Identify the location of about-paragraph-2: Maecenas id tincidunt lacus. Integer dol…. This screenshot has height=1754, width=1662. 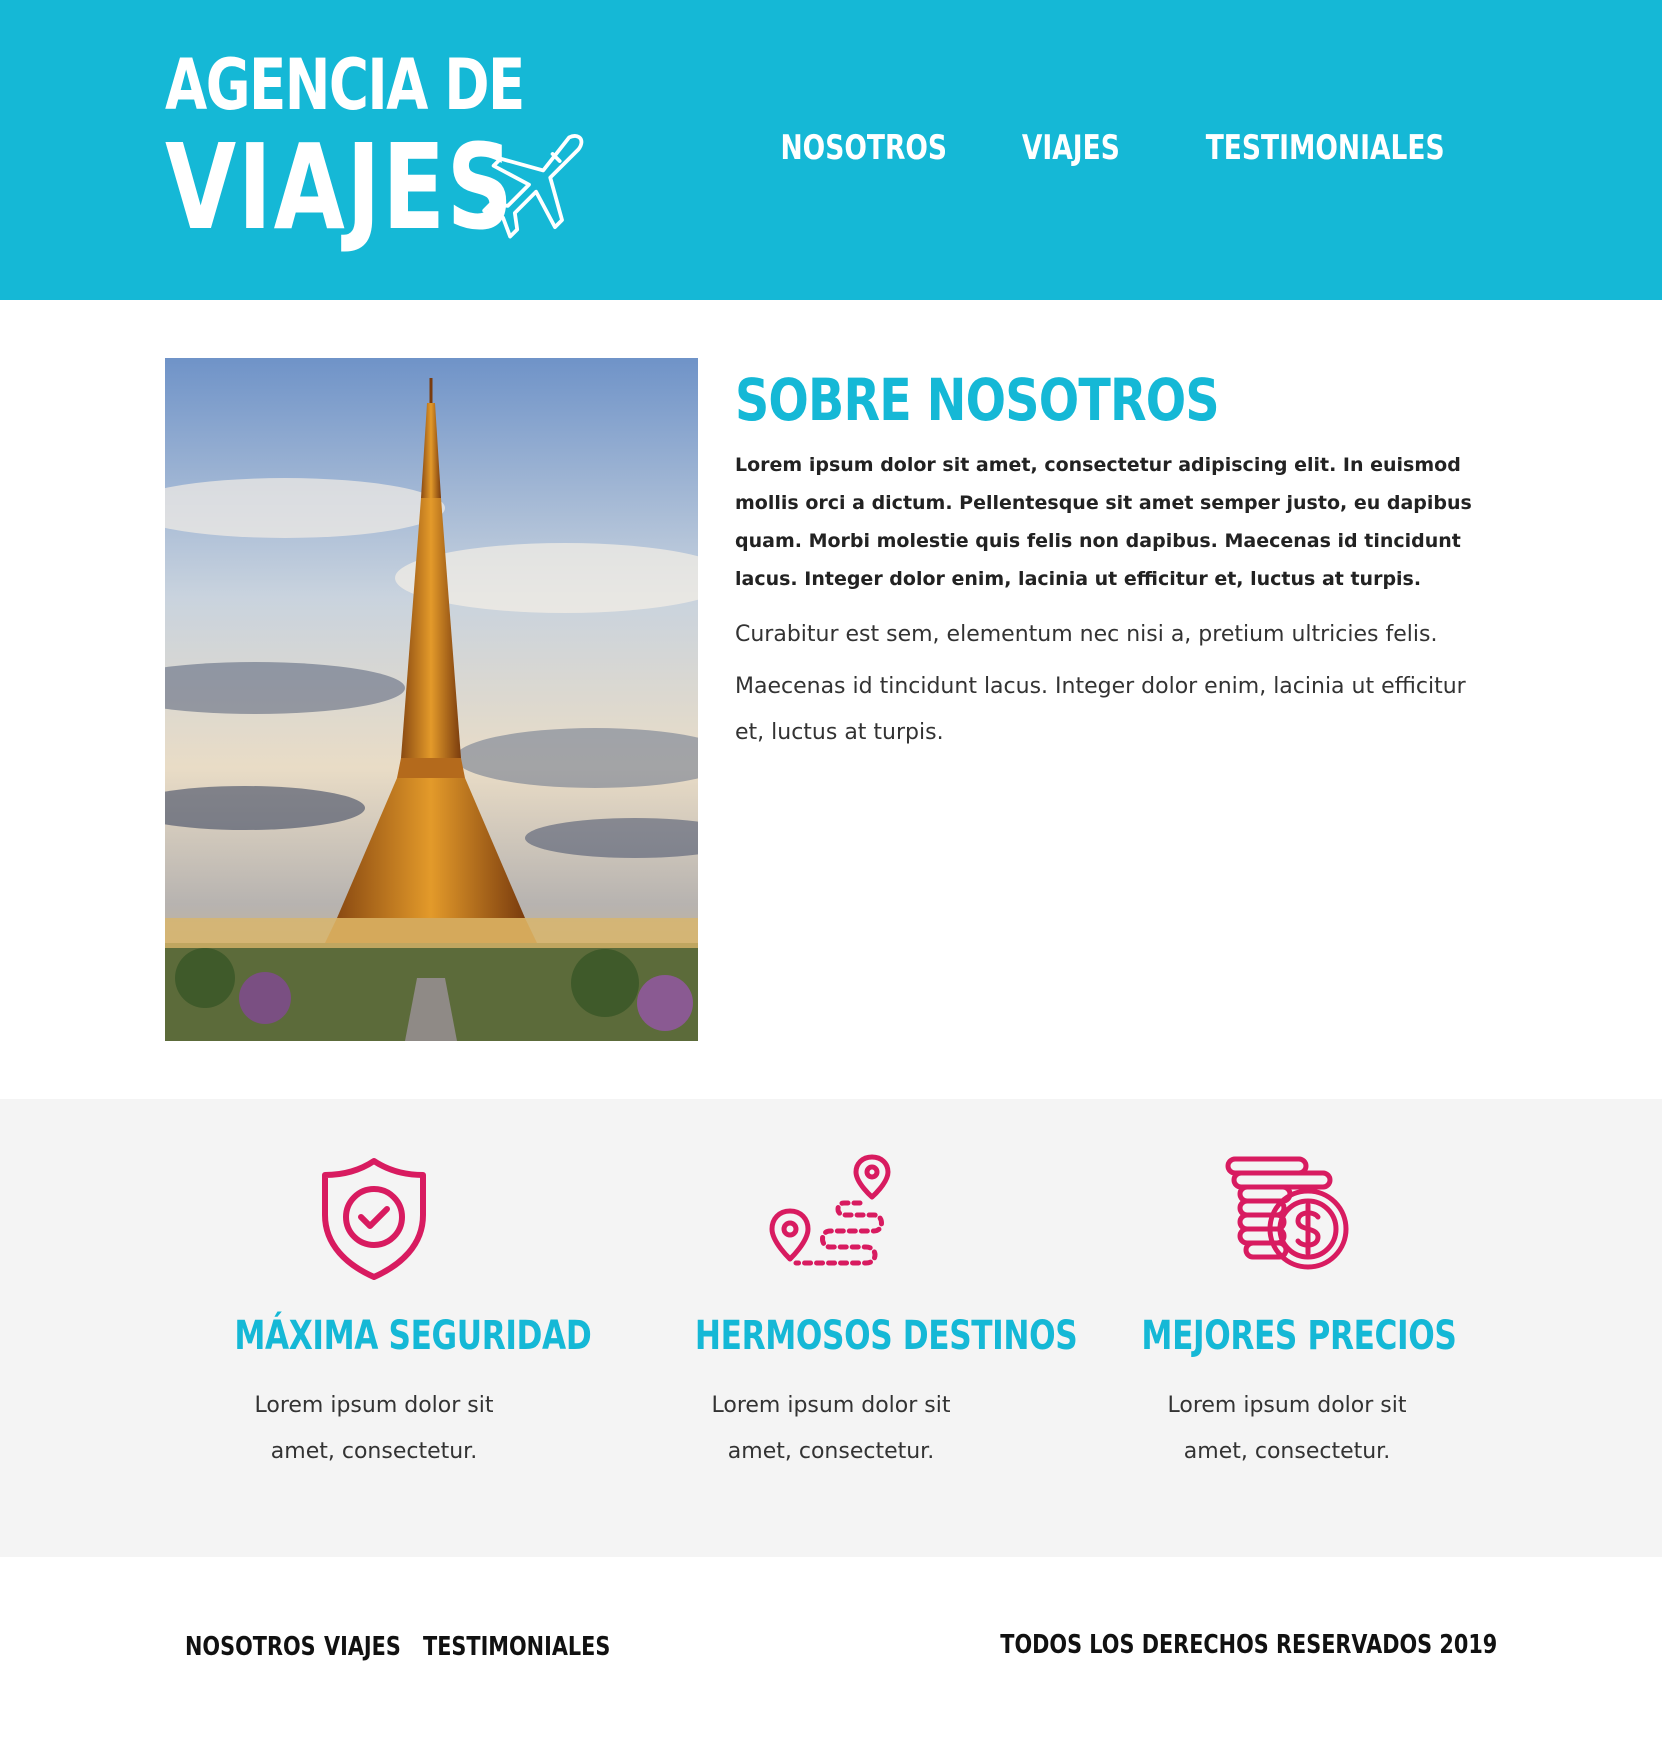
(1100, 709).